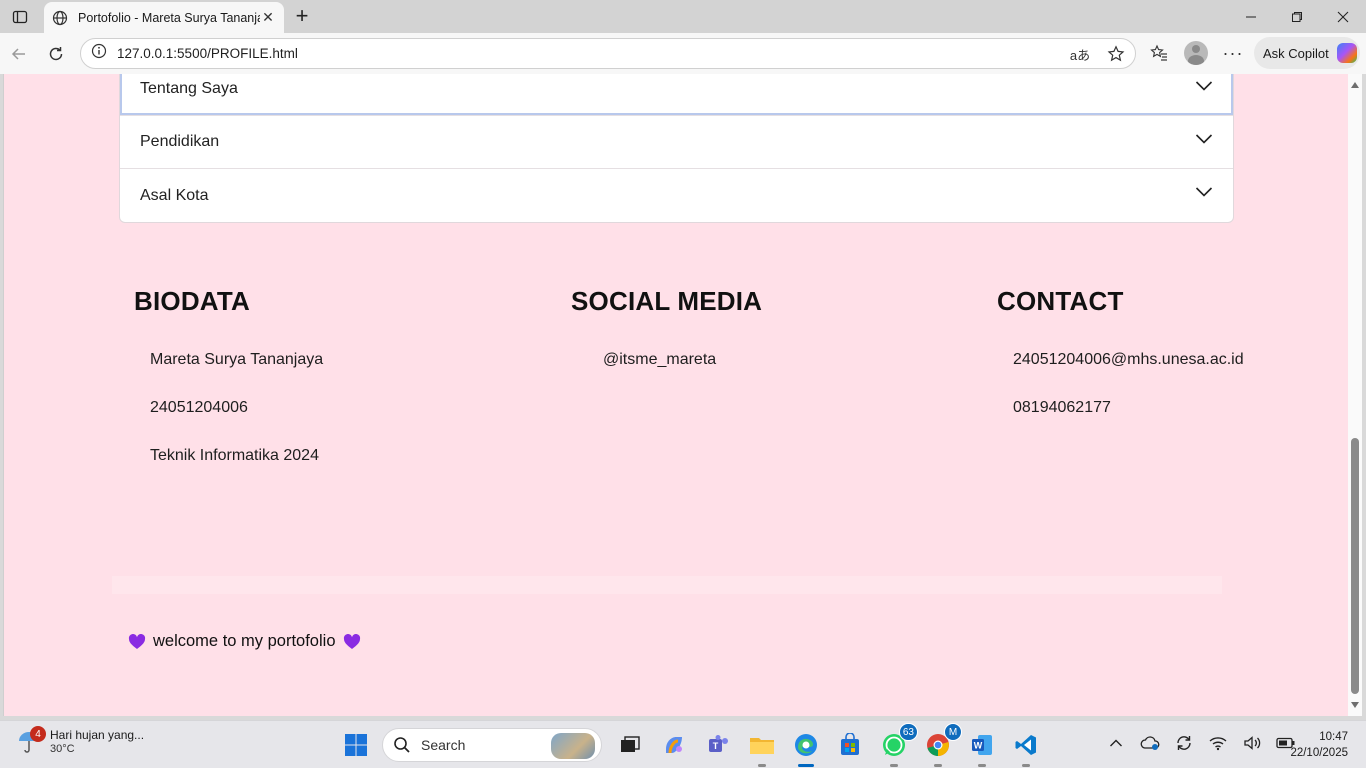 The height and width of the screenshot is (768, 1366). I want to click on sync-icon, so click(1184, 743).